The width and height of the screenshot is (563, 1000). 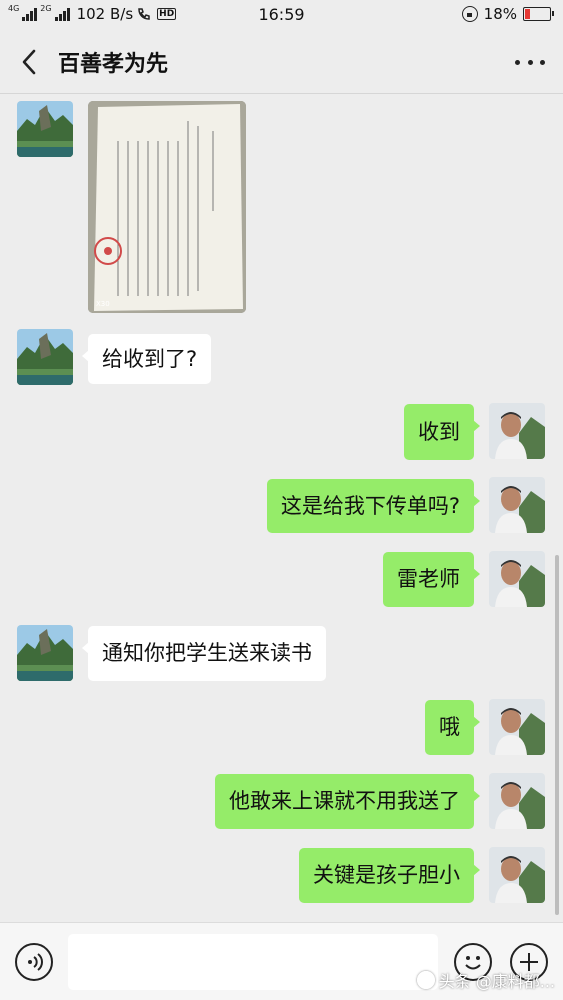 What do you see at coordinates (469, 14) in the screenshot?
I see `rotation-lock-icon` at bounding box center [469, 14].